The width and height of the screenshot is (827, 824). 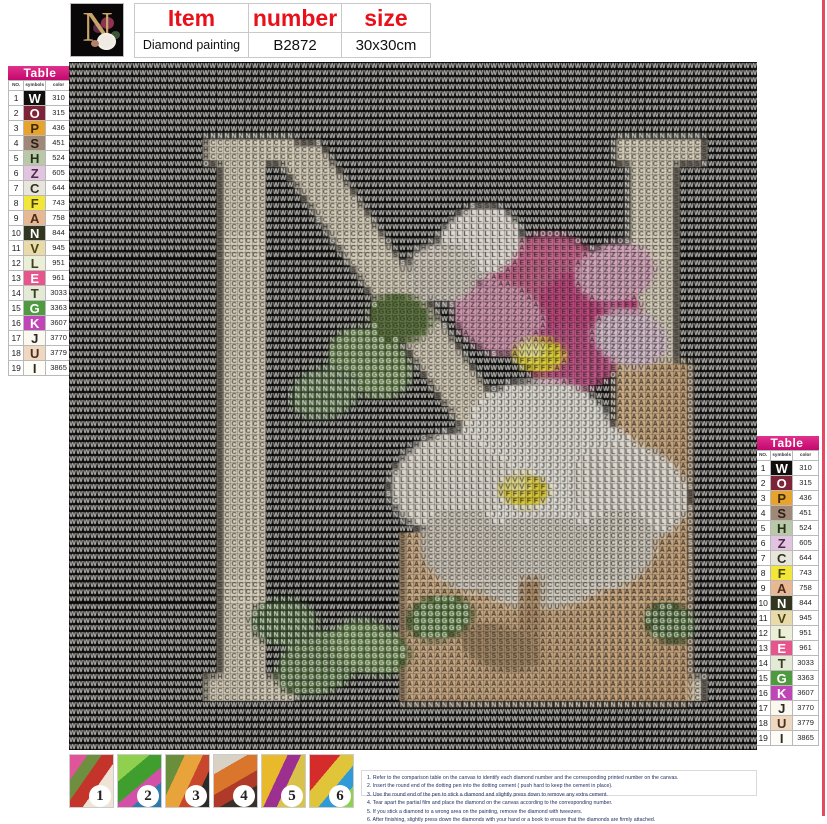 What do you see at coordinates (95, 43) in the screenshot?
I see `logo-flower-peach` at bounding box center [95, 43].